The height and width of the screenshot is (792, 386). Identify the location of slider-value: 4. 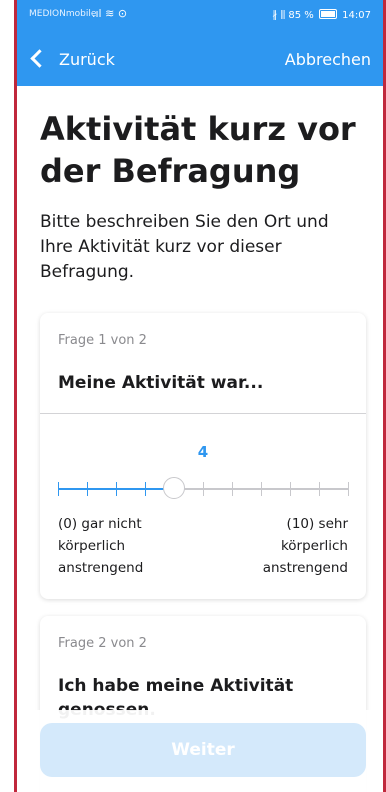
(203, 452).